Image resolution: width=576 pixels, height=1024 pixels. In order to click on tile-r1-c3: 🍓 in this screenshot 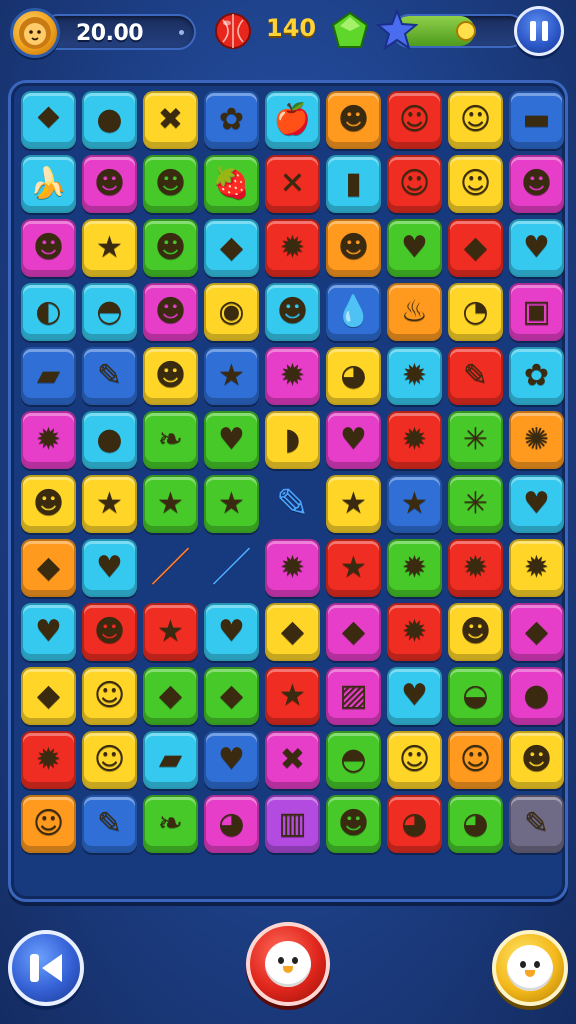, I will do `click(231, 184)`.